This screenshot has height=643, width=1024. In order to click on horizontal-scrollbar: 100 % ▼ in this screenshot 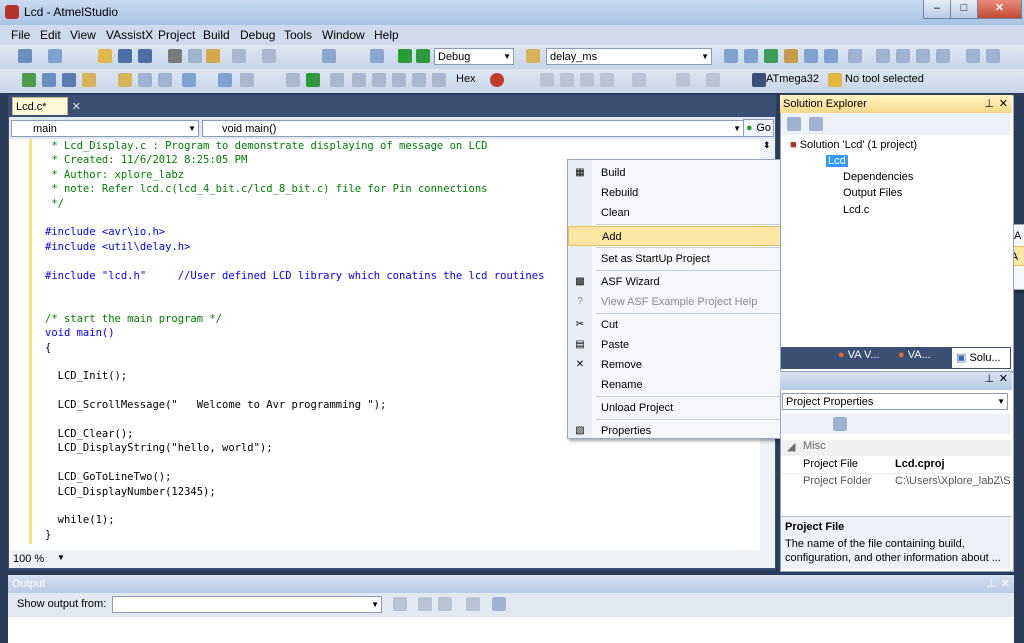, I will do `click(392, 559)`.